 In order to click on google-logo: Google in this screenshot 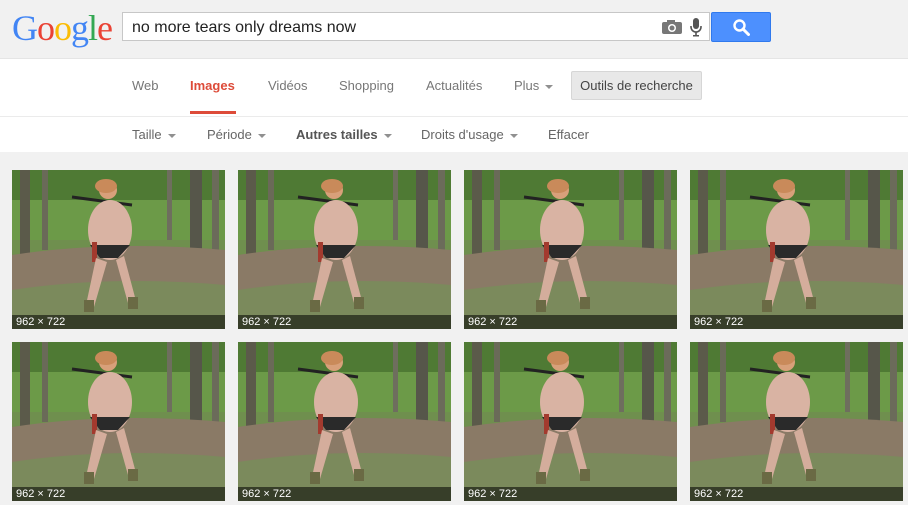, I will do `click(62, 28)`.